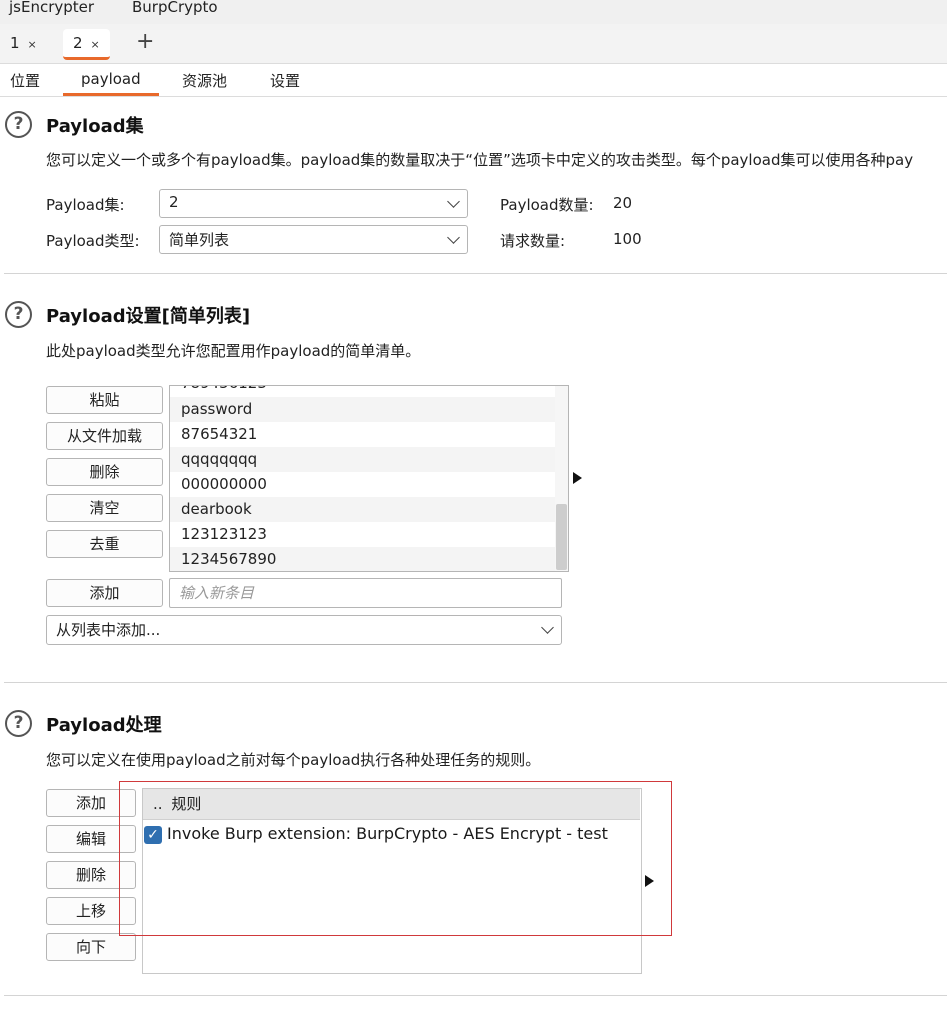  Describe the element at coordinates (104, 508) in the screenshot. I see `clear-button: 清空` at that location.